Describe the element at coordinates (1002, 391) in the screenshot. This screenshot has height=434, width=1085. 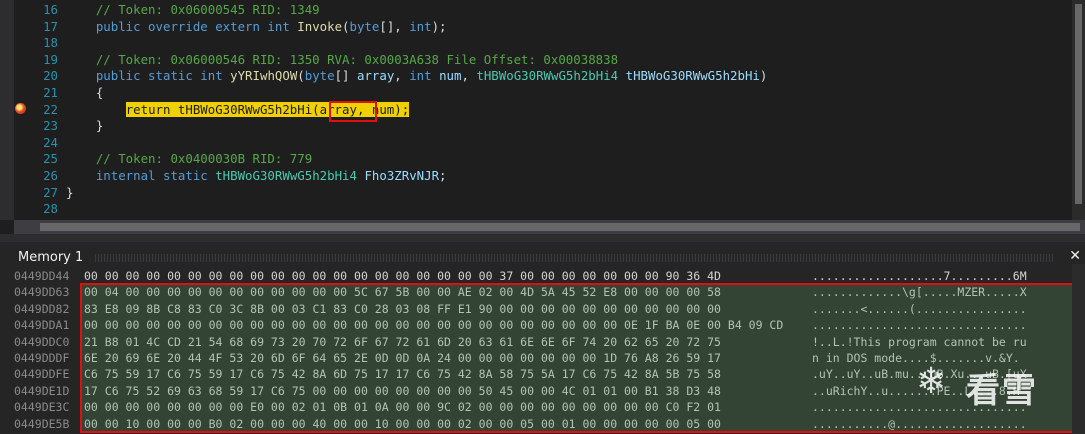
I see `watermark-text: 看雪` at that location.